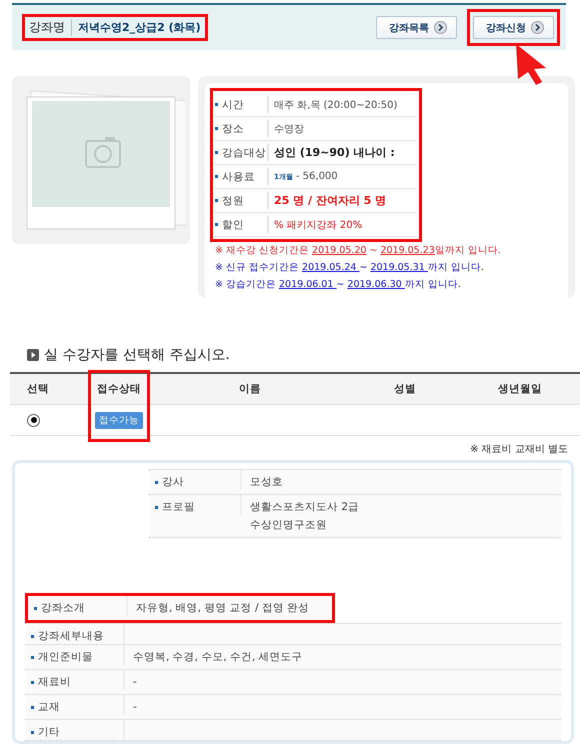 Image resolution: width=580 pixels, height=756 pixels. Describe the element at coordinates (119, 389) in the screenshot. I see `column-header: 접수상태` at that location.